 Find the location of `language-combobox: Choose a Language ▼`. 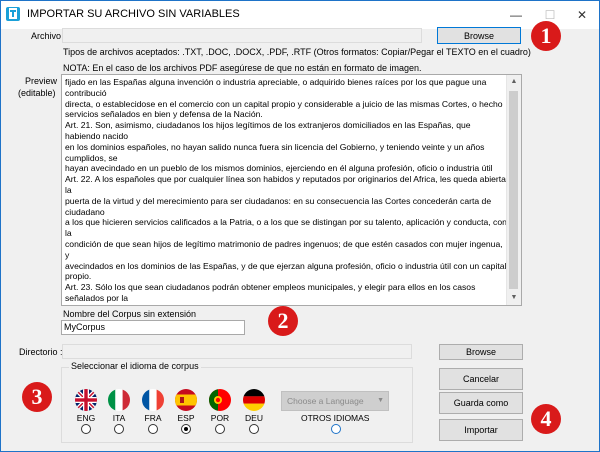

language-combobox: Choose a Language ▼ is located at coordinates (335, 401).